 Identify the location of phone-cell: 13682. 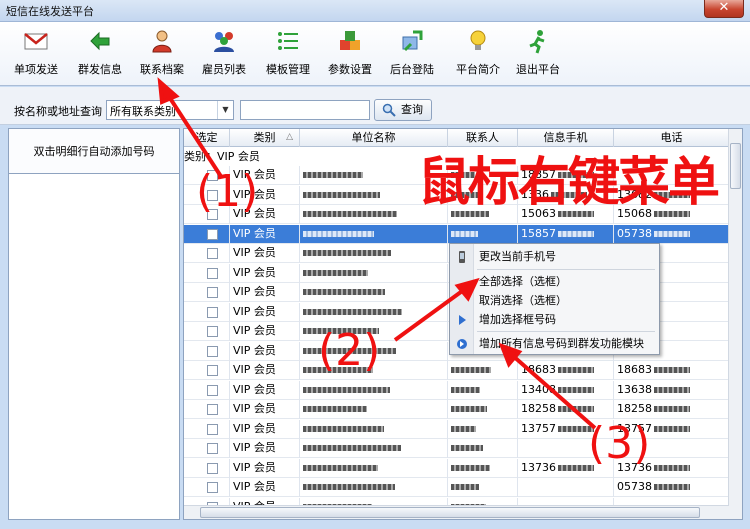
(672, 195).